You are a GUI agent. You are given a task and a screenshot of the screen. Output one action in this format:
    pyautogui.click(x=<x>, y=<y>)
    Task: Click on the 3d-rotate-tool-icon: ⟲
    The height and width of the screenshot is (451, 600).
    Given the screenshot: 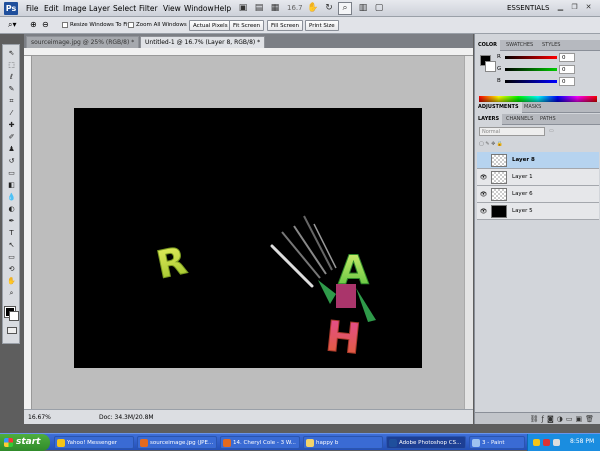 What is the action you would take?
    pyautogui.click(x=11, y=269)
    